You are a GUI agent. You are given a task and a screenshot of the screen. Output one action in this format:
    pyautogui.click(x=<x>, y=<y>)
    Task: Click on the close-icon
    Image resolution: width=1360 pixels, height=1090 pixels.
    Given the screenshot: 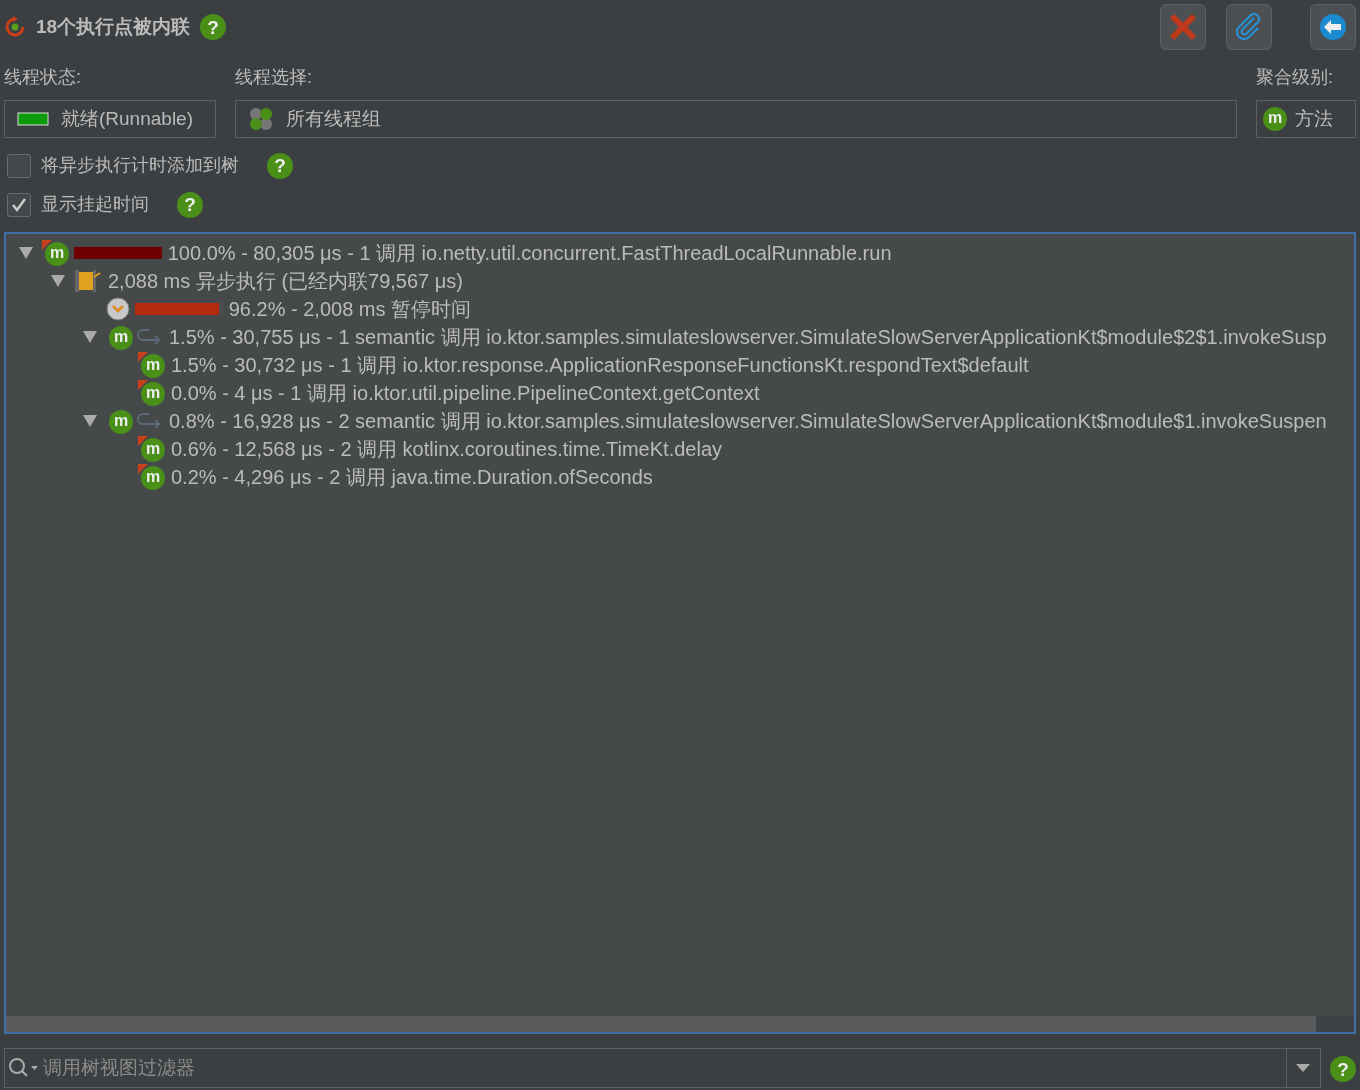 What is the action you would take?
    pyautogui.click(x=1183, y=27)
    